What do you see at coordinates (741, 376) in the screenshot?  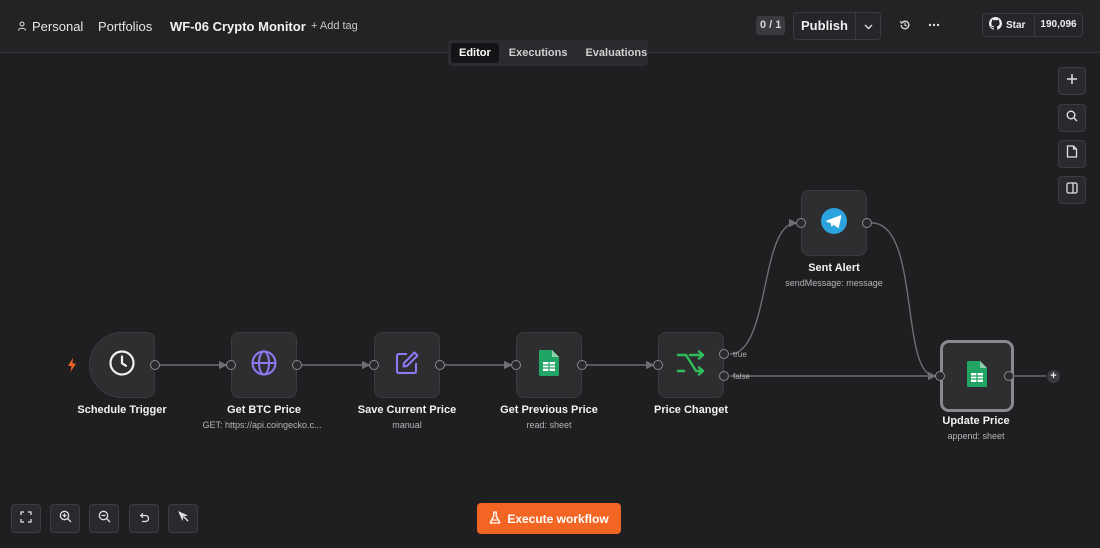 I see `branch-label-false: false` at bounding box center [741, 376].